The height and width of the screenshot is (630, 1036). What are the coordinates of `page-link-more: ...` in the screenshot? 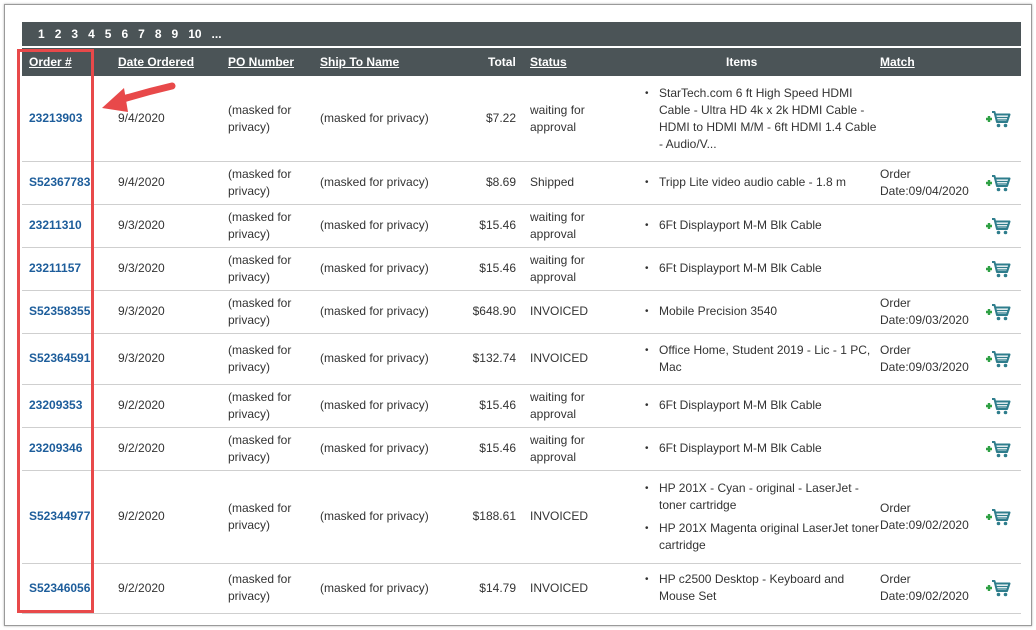 It's located at (217, 34).